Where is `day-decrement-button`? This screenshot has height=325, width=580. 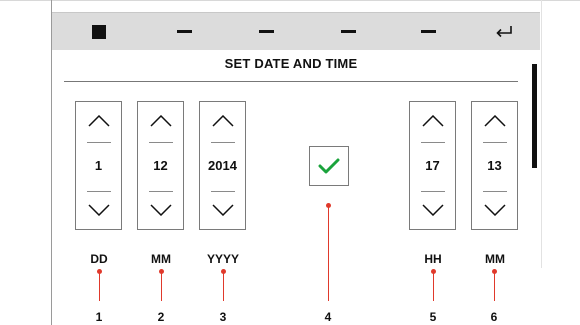
day-decrement-button is located at coordinates (98, 210).